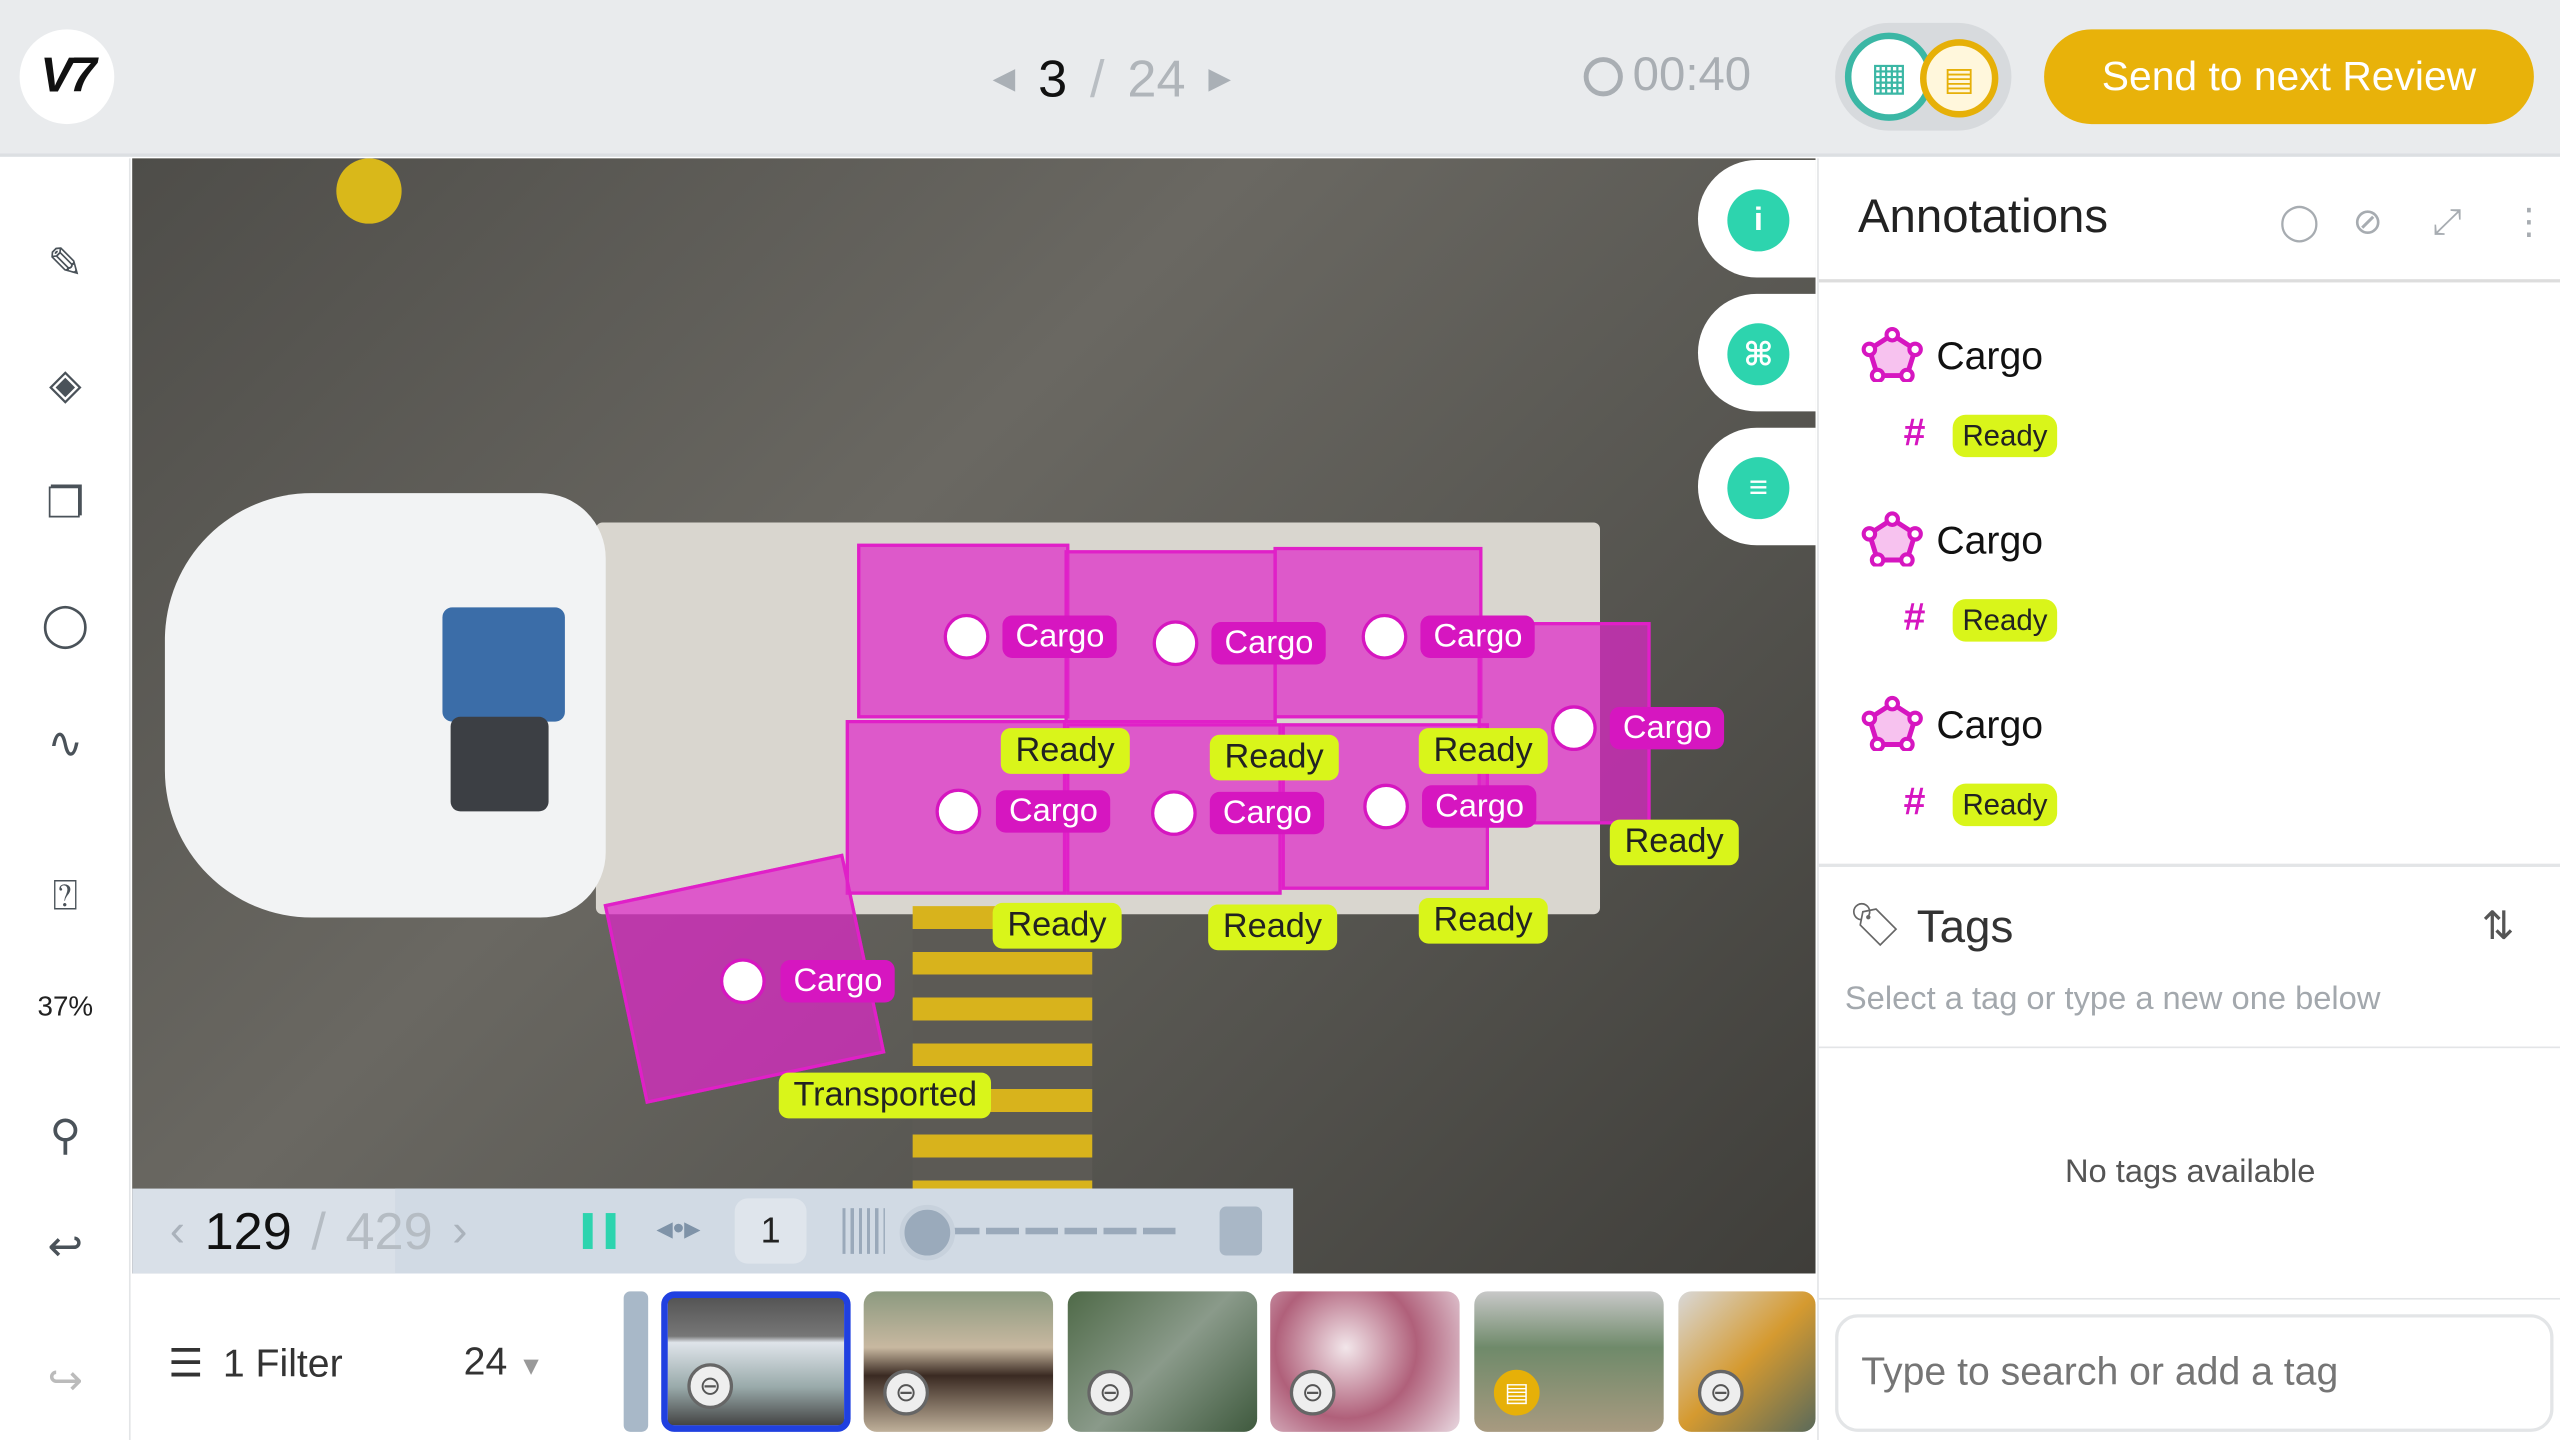  Describe the element at coordinates (1112, 78) in the screenshot. I see `item-pager: ◀ 3 / 24 ▶` at that location.